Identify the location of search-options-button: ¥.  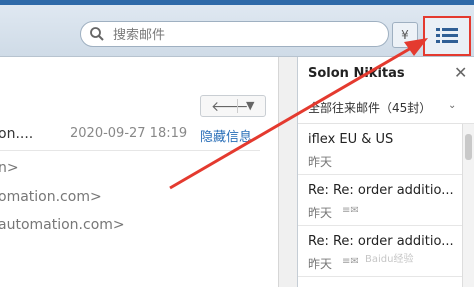
(405, 35).